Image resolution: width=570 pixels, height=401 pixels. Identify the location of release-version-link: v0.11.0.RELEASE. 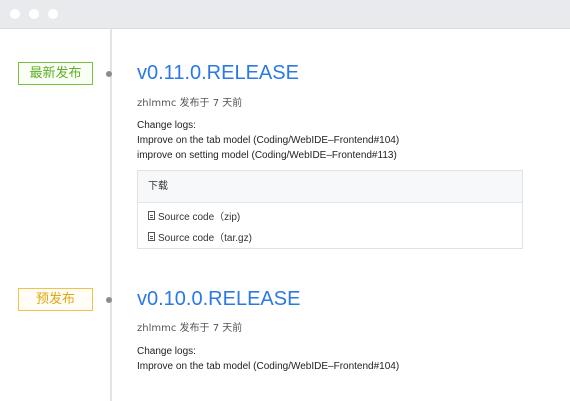
(218, 73).